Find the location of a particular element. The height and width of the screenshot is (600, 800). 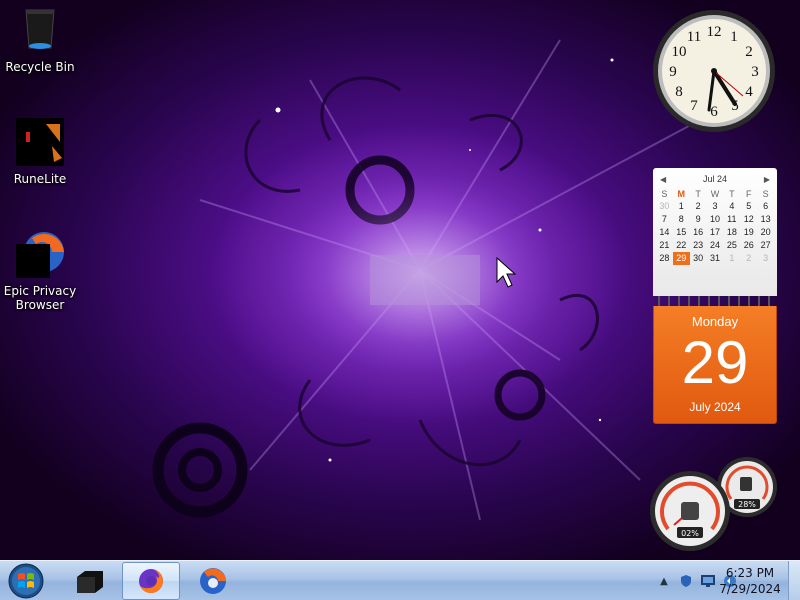

taskbar-file-explorer-button is located at coordinates (89, 581).